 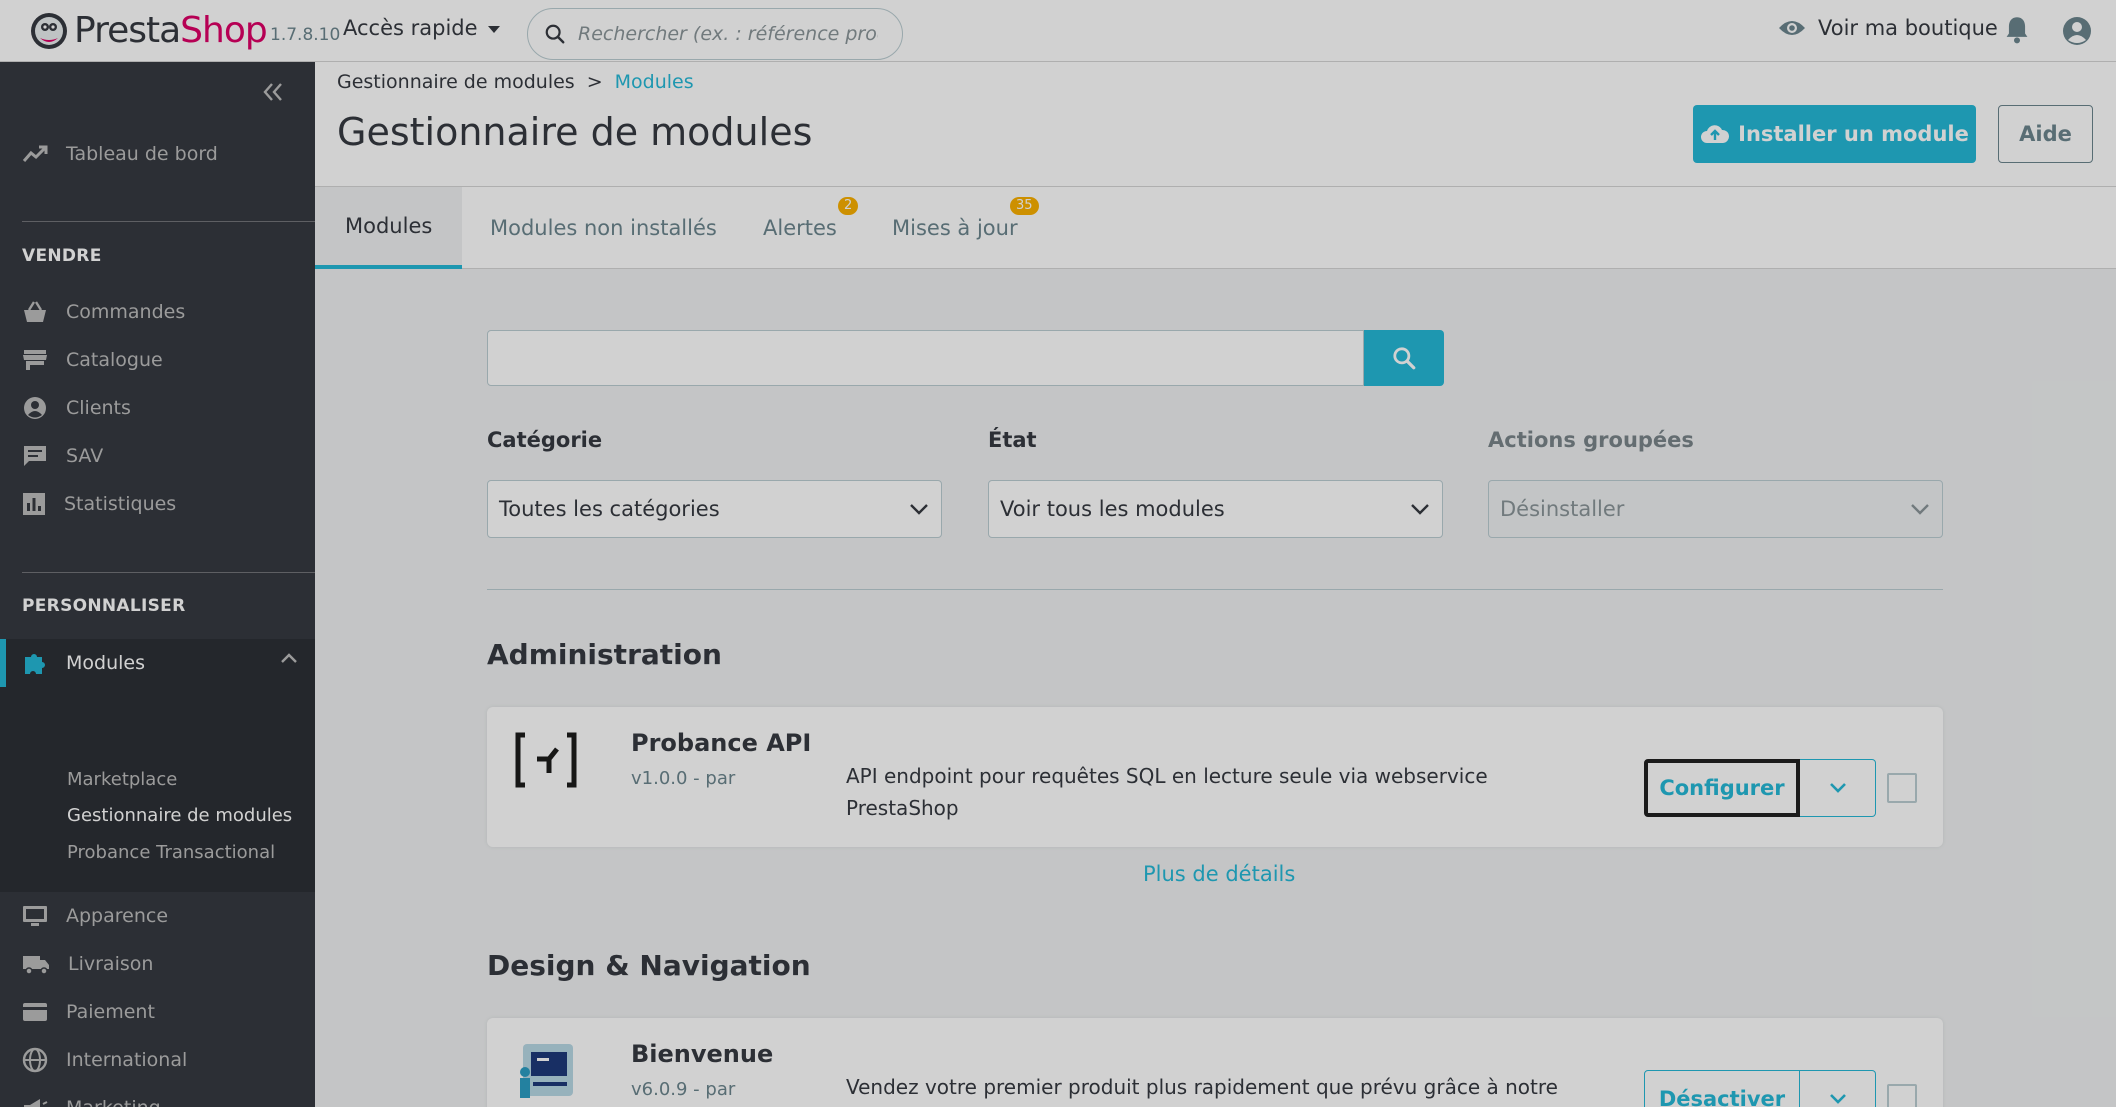 What do you see at coordinates (104, 606) in the screenshot?
I see `section-customize-heading: PERSONNALISER` at bounding box center [104, 606].